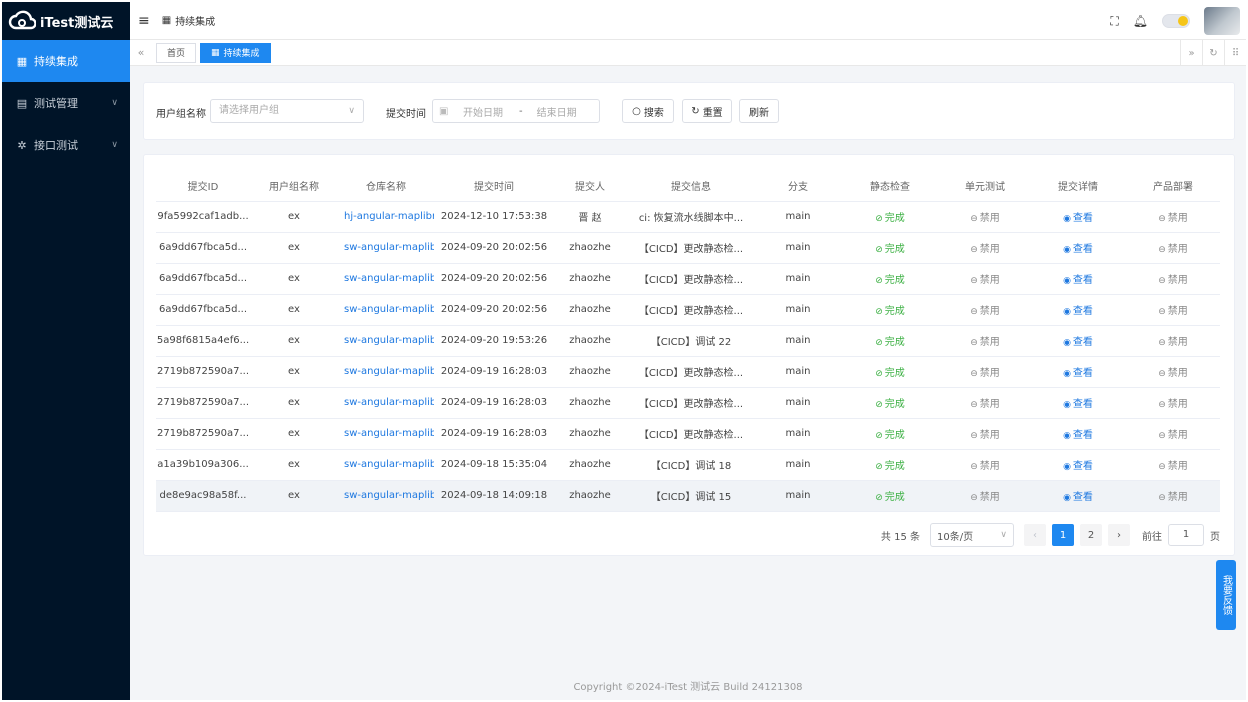  Describe the element at coordinates (894, 342) in the screenshot. I see `static-check-status-text: 完成` at that location.